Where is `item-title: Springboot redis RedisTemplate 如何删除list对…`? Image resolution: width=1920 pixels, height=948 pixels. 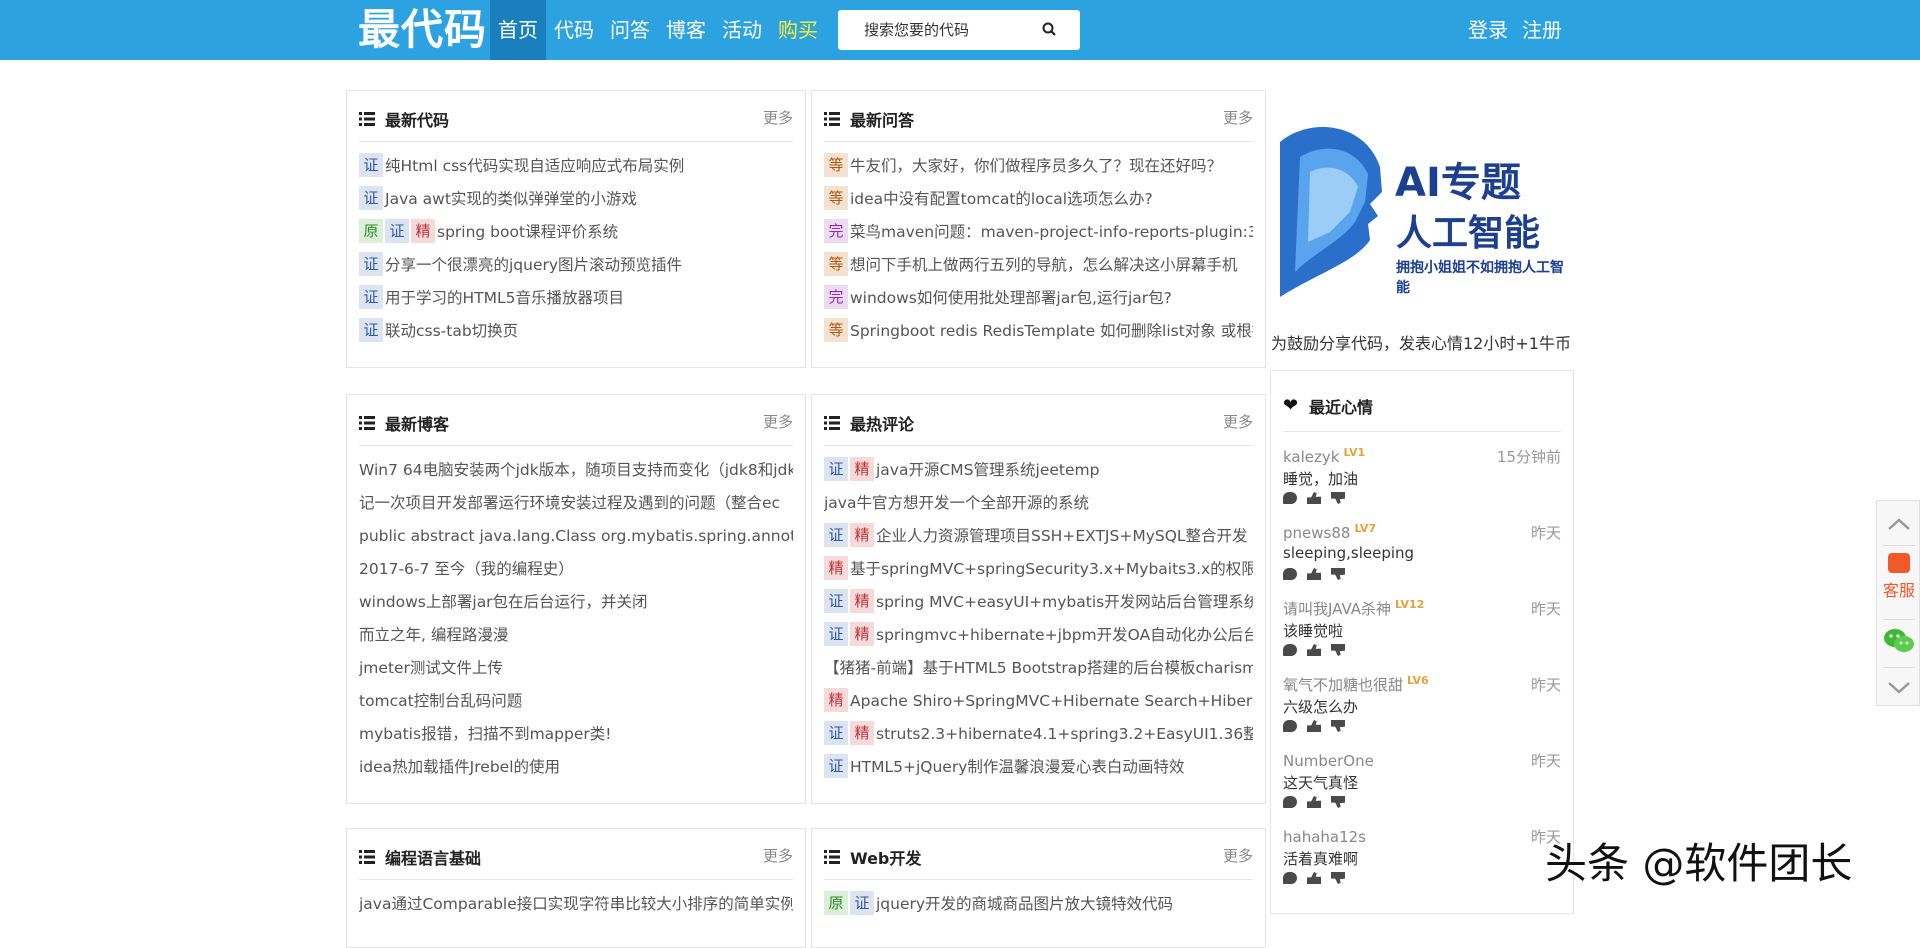
item-title: Springboot redis RedisTemplate 如何删除list对… is located at coordinates (1051, 331).